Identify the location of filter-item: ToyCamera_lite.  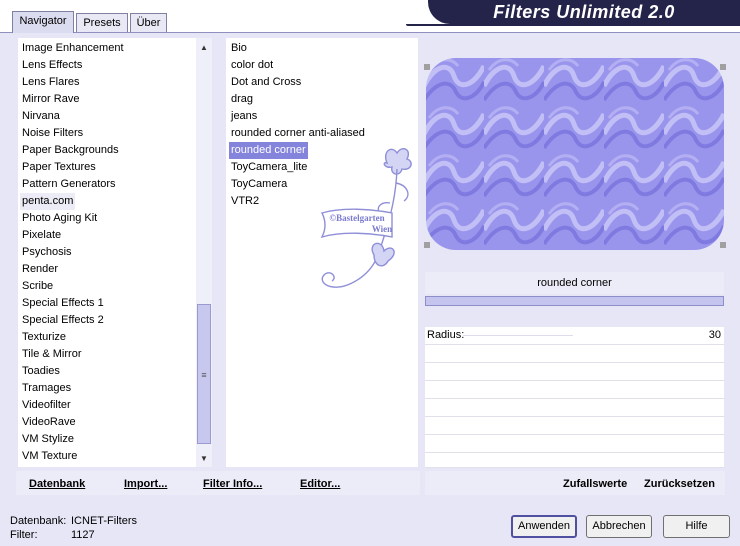
(269, 167).